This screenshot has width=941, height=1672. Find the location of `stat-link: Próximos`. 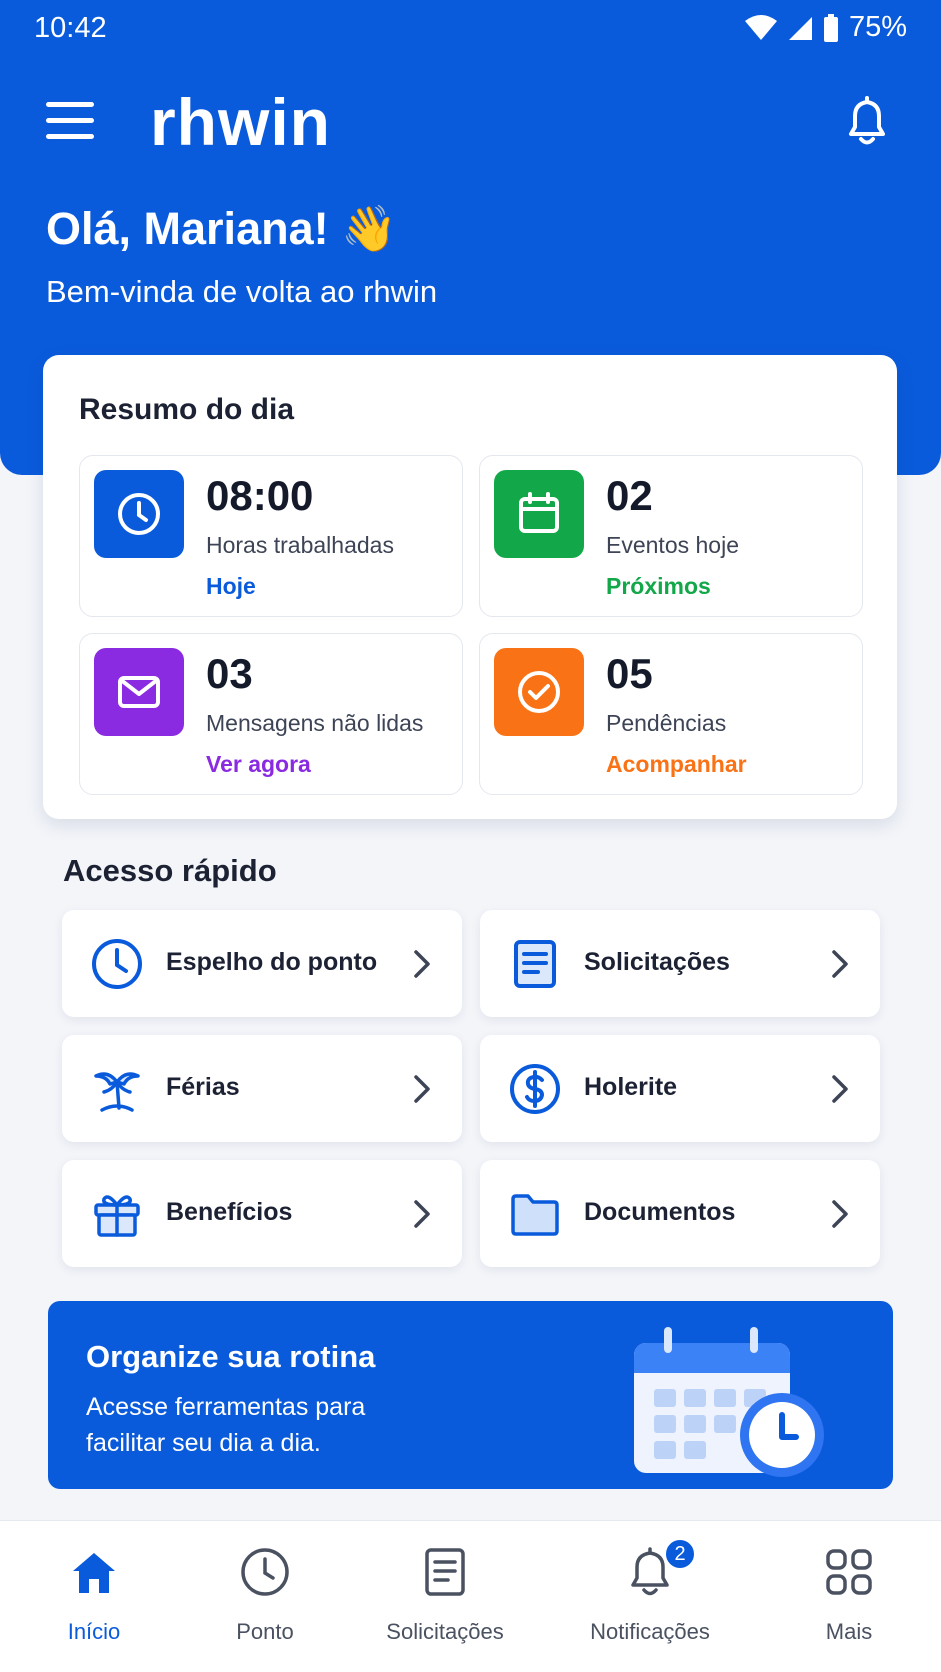

stat-link: Próximos is located at coordinates (658, 586).